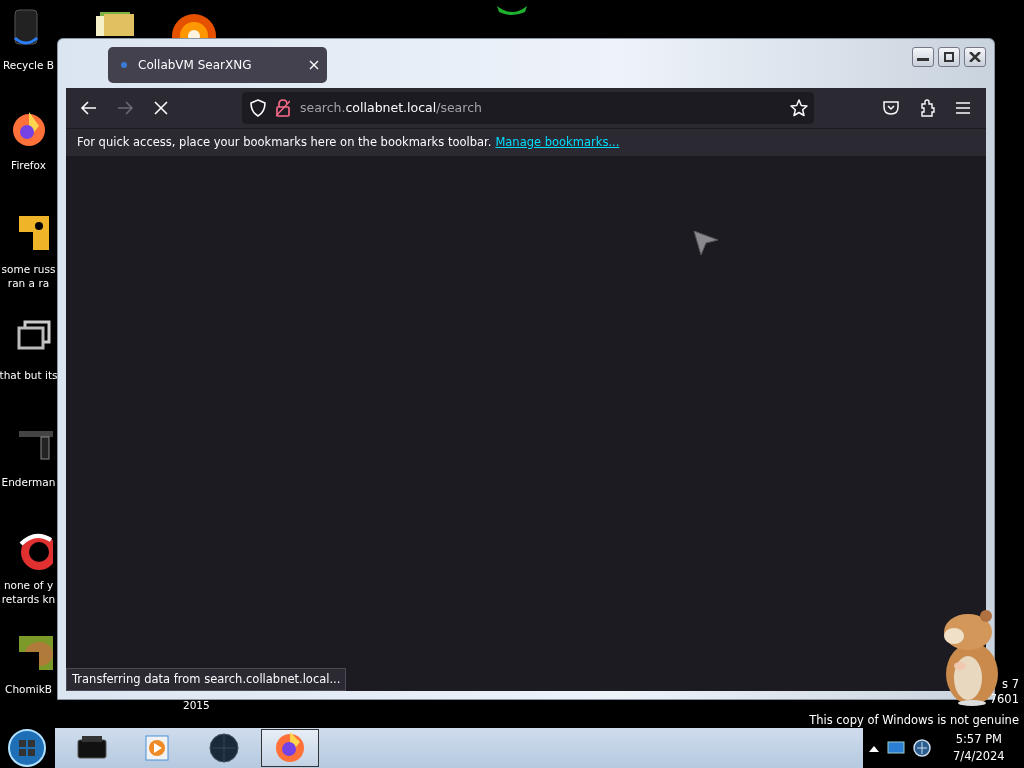 The height and width of the screenshot is (768, 1024). What do you see at coordinates (28, 165) in the screenshot?
I see `desktop-icon-label: Firefox` at bounding box center [28, 165].